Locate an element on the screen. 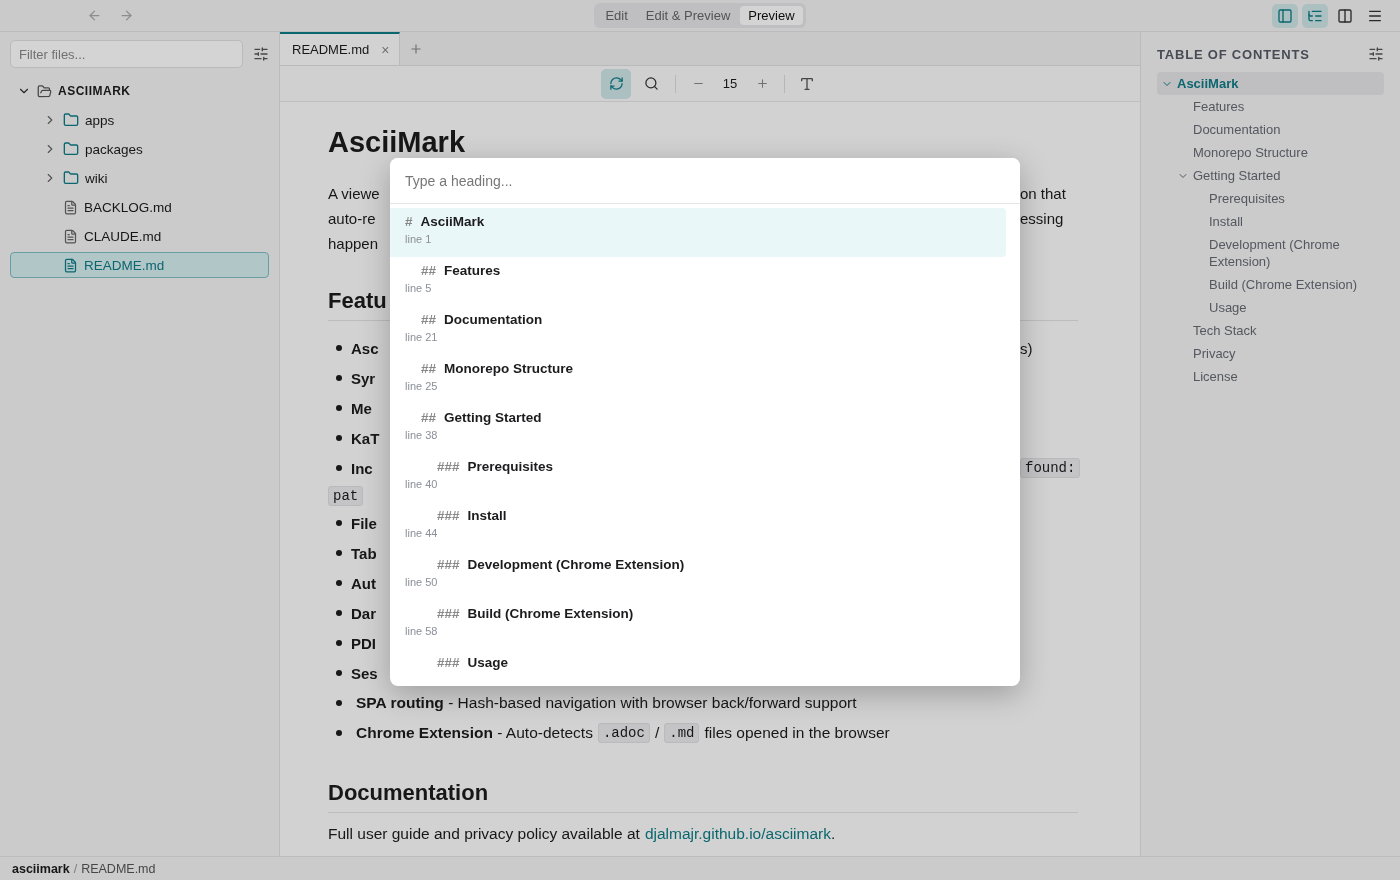  toc-item: Getting Started is located at coordinates (1270, 175).